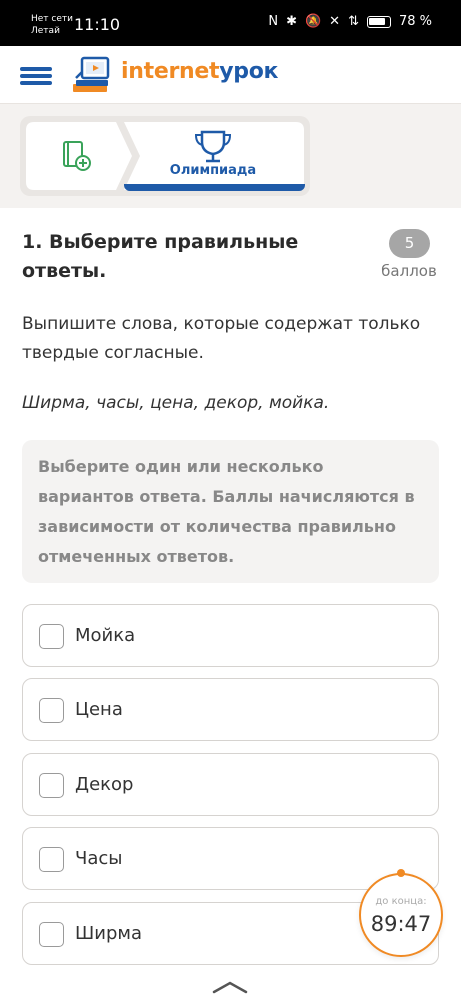  Describe the element at coordinates (97, 24) in the screenshot. I see `clock: 11:10` at that location.